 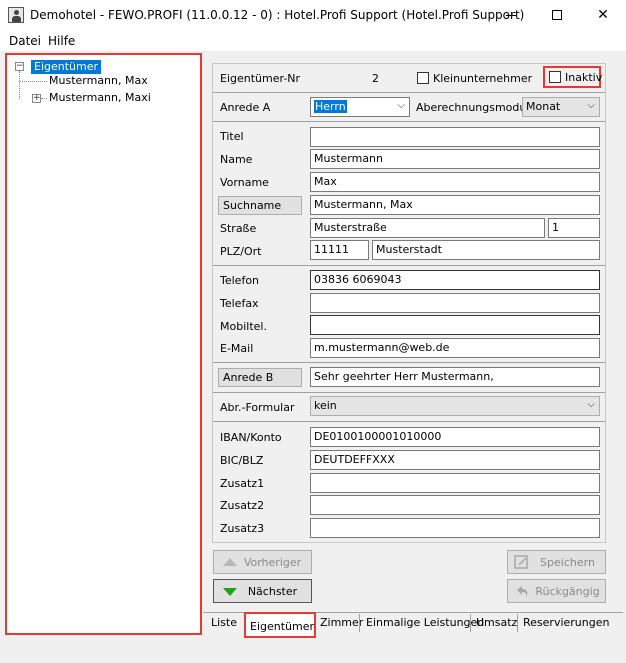 What do you see at coordinates (240, 280) in the screenshot?
I see `telefon-label: Telefon` at bounding box center [240, 280].